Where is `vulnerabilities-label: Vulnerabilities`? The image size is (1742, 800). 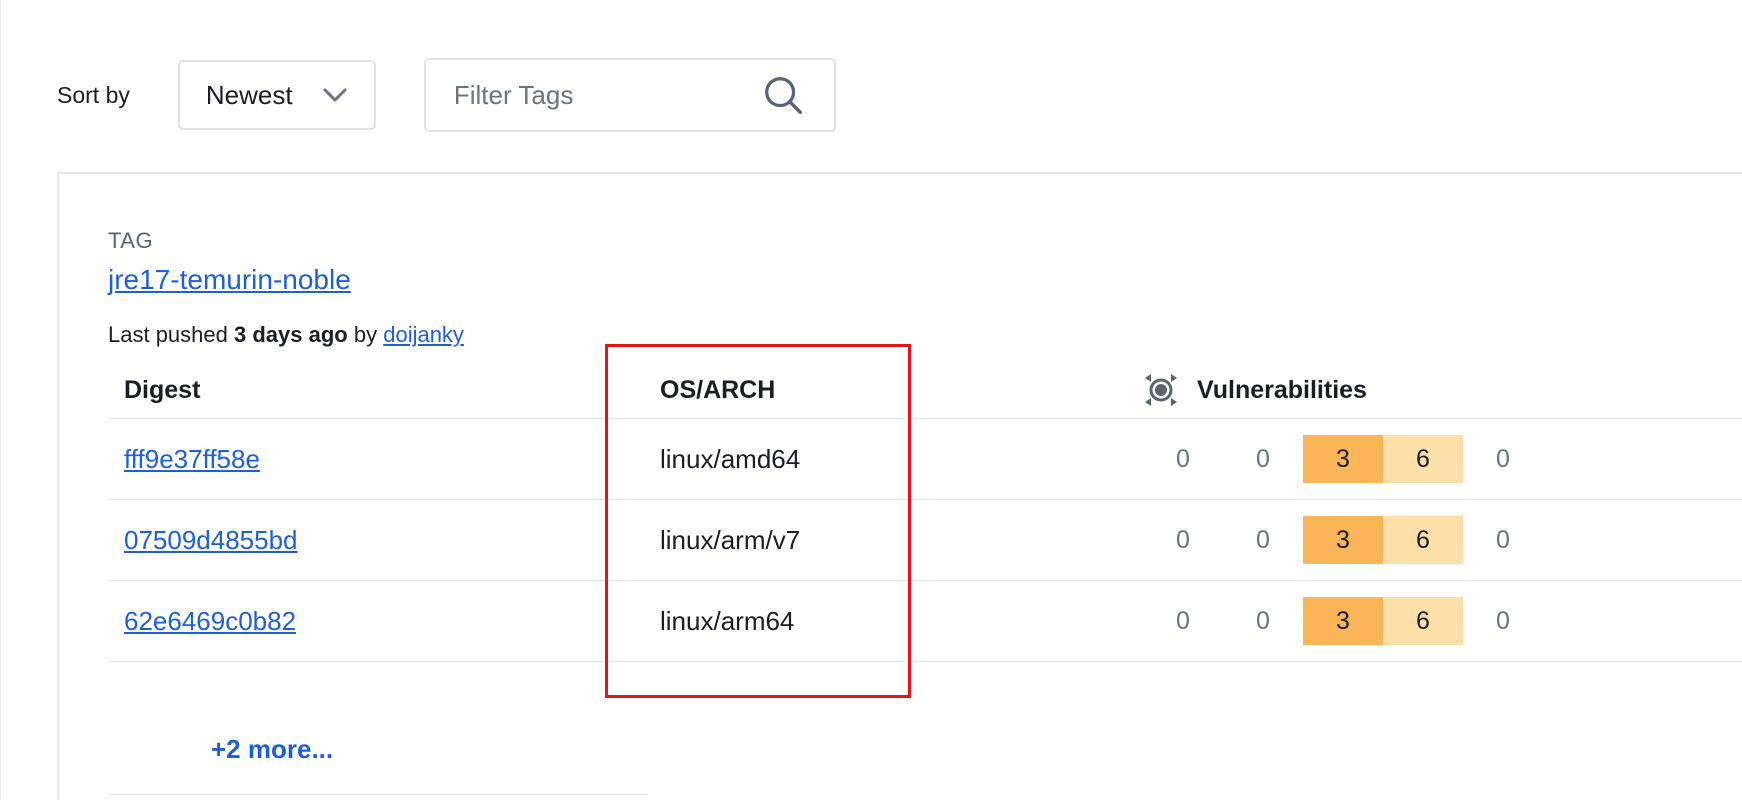 vulnerabilities-label: Vulnerabilities is located at coordinates (1282, 389).